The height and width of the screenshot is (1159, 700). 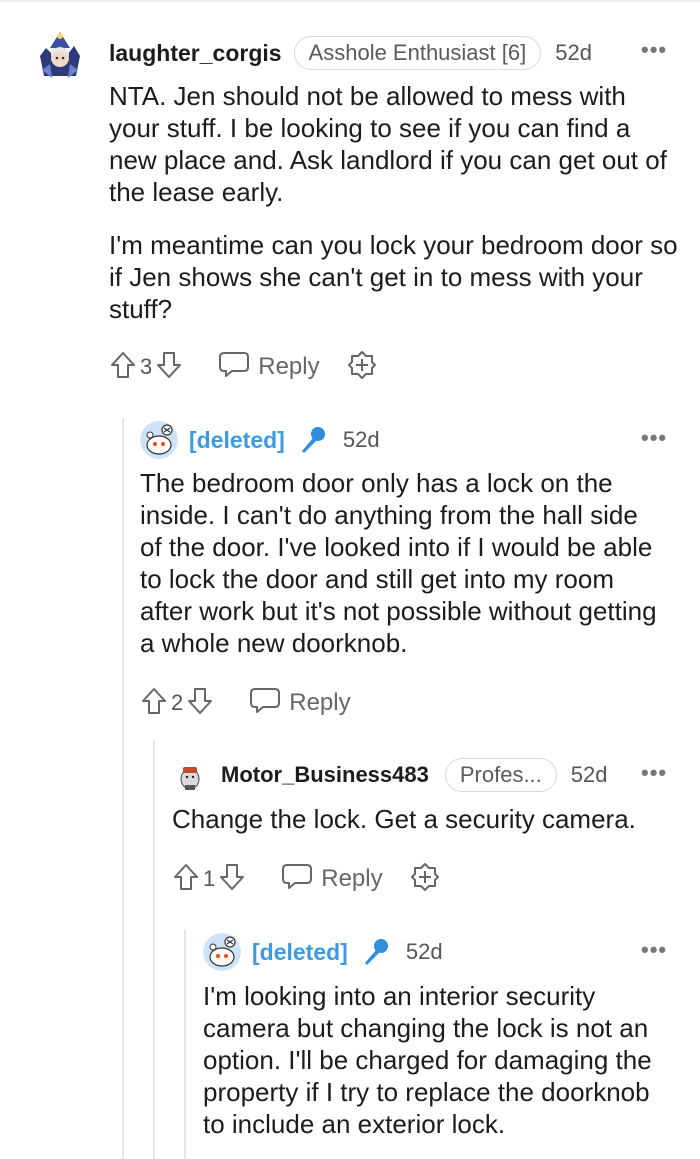 I want to click on vote-count: 1, so click(x=209, y=878).